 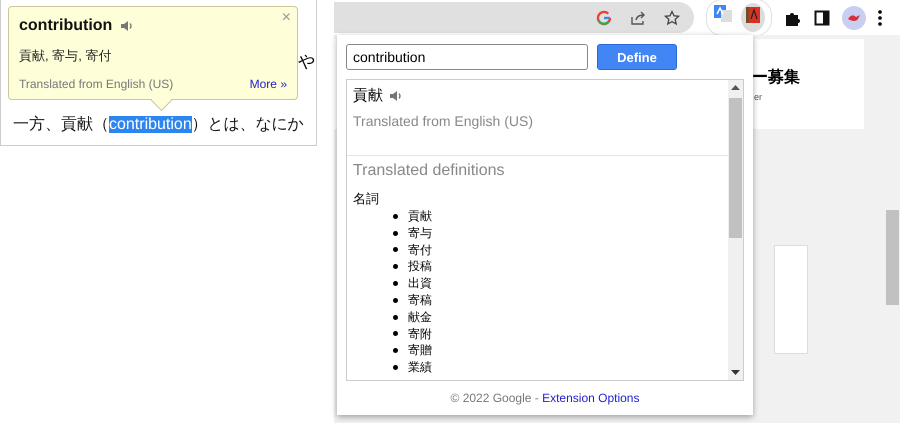 I want to click on definition-item: 献金, so click(x=420, y=317).